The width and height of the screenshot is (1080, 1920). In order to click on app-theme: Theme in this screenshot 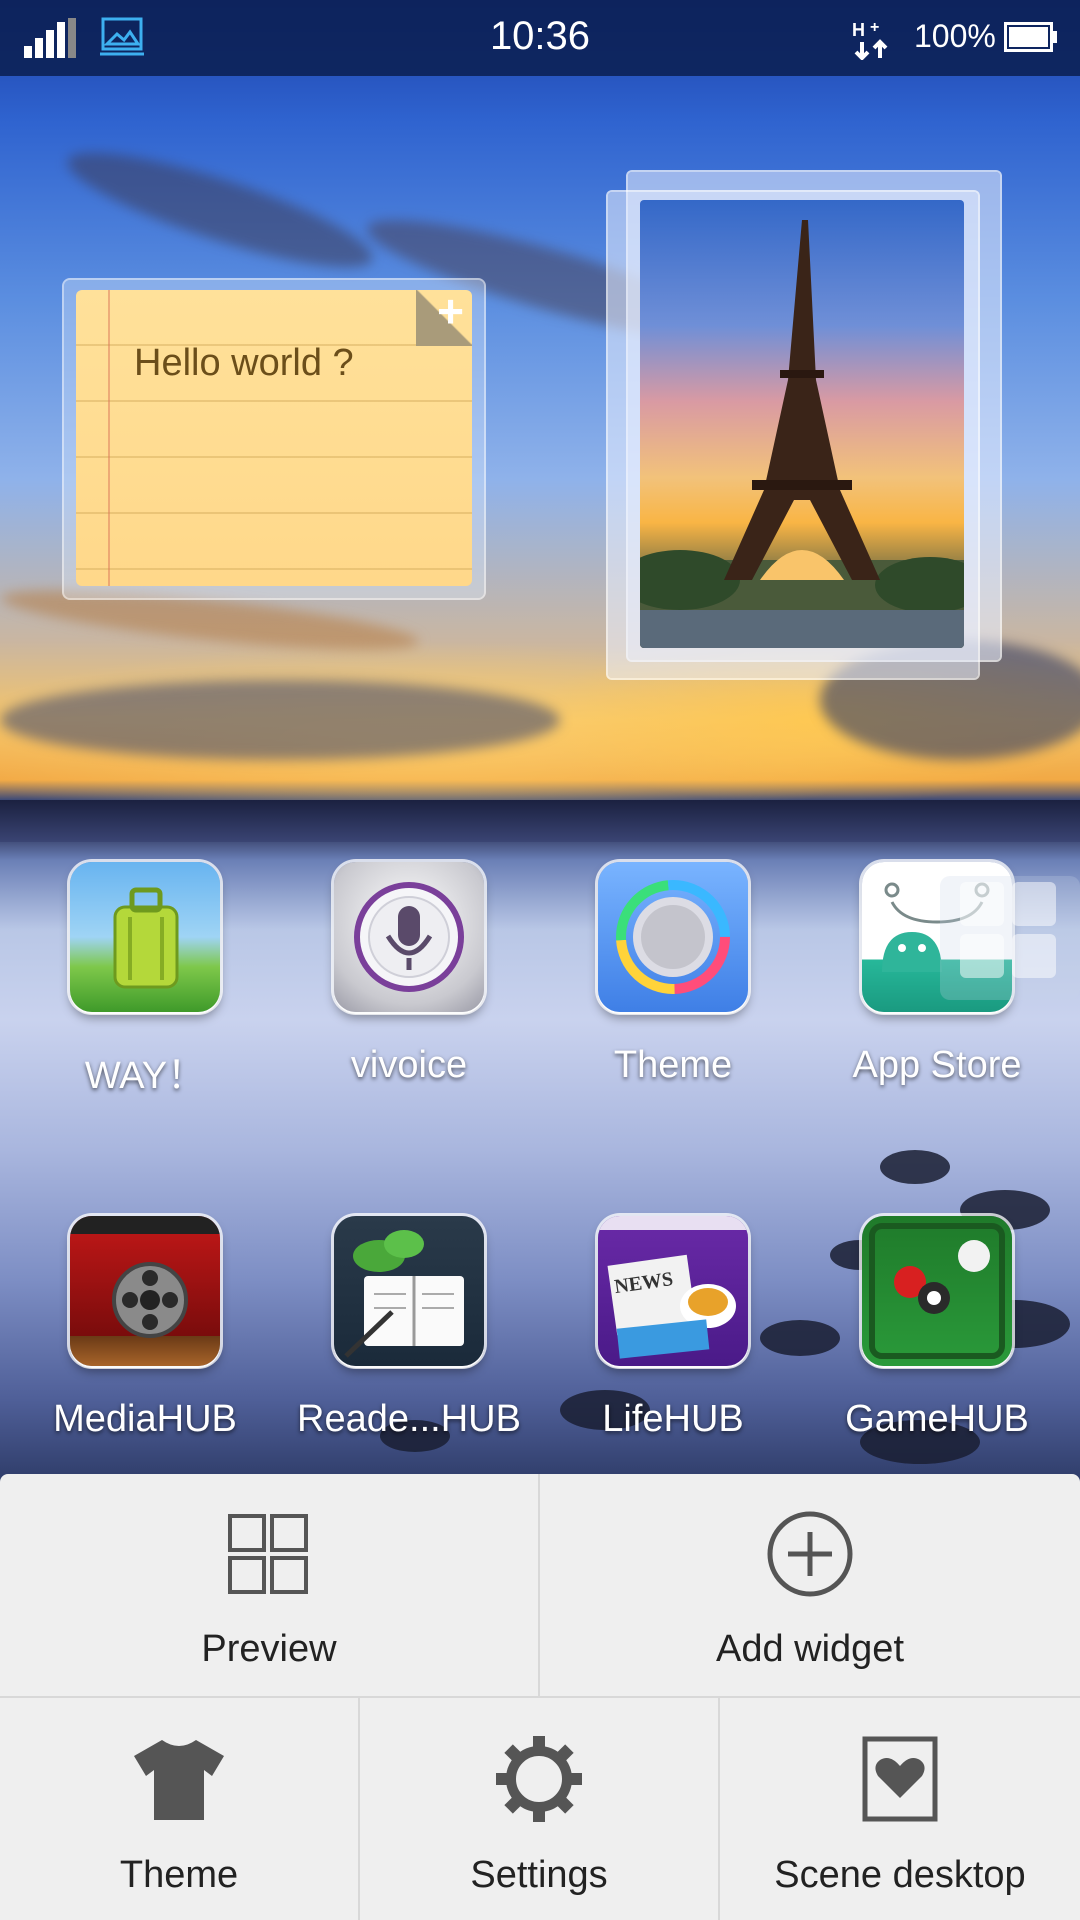, I will do `click(660, 982)`.